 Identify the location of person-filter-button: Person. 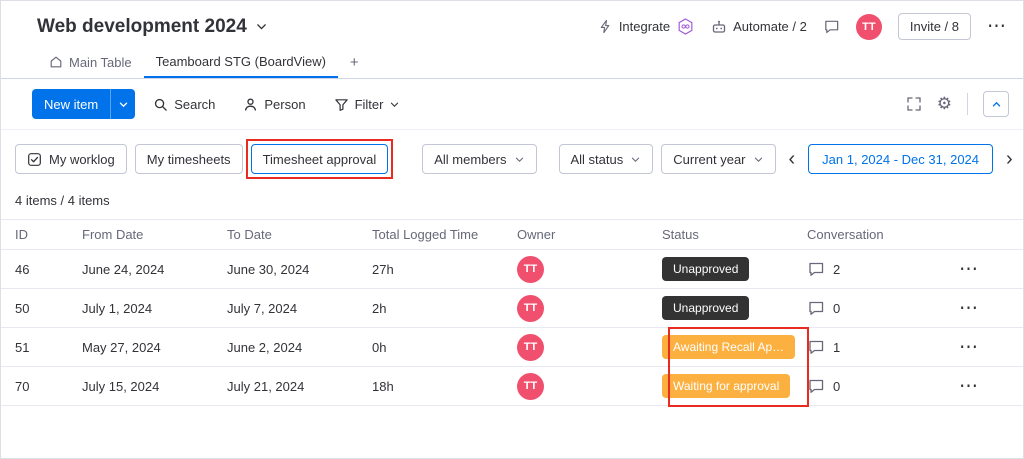
(274, 104).